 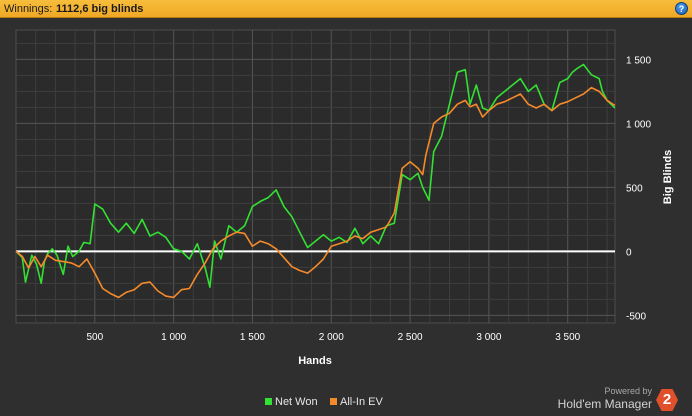 I want to click on legend-swatch-net-won, so click(x=268, y=401).